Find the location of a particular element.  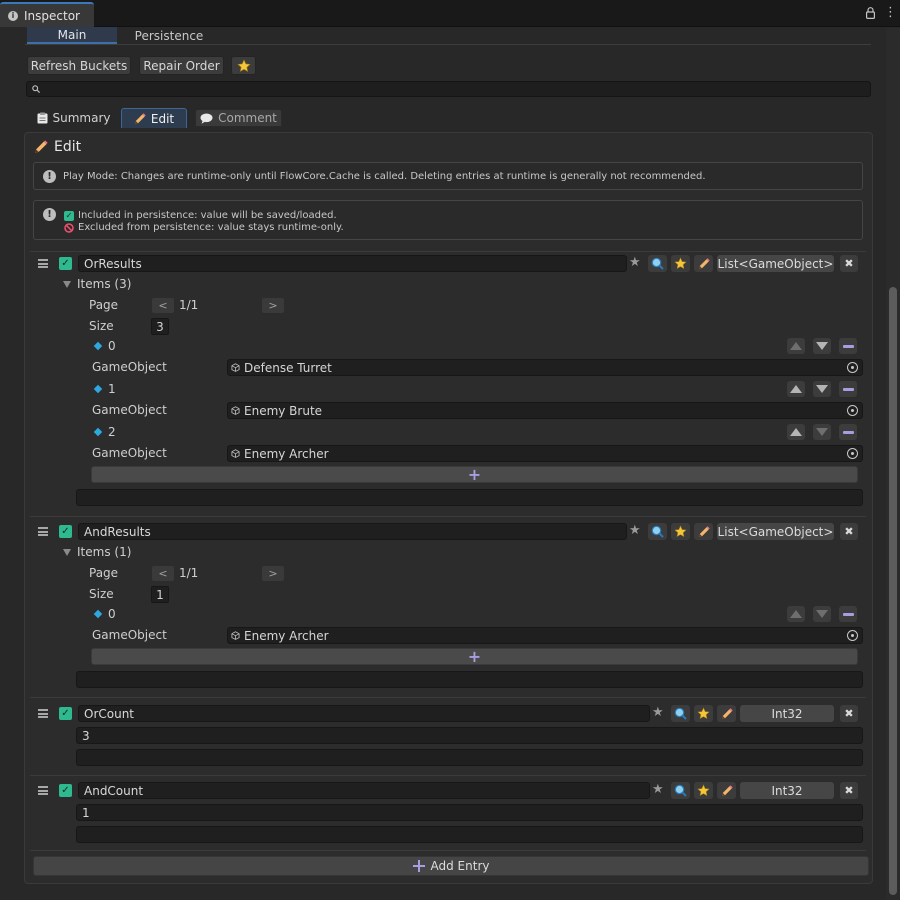

entry-name-field: AndResults is located at coordinates (352, 531).